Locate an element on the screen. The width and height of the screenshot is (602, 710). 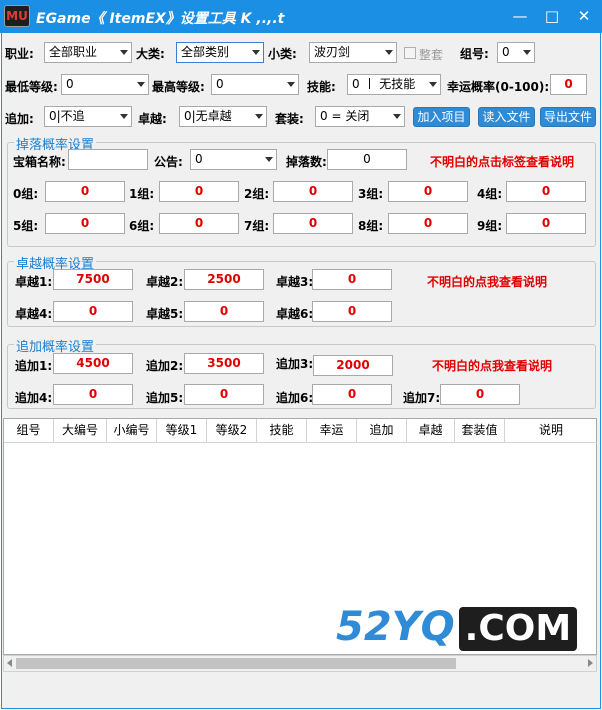
excellent-2-label: 卓越2: is located at coordinates (164, 281).